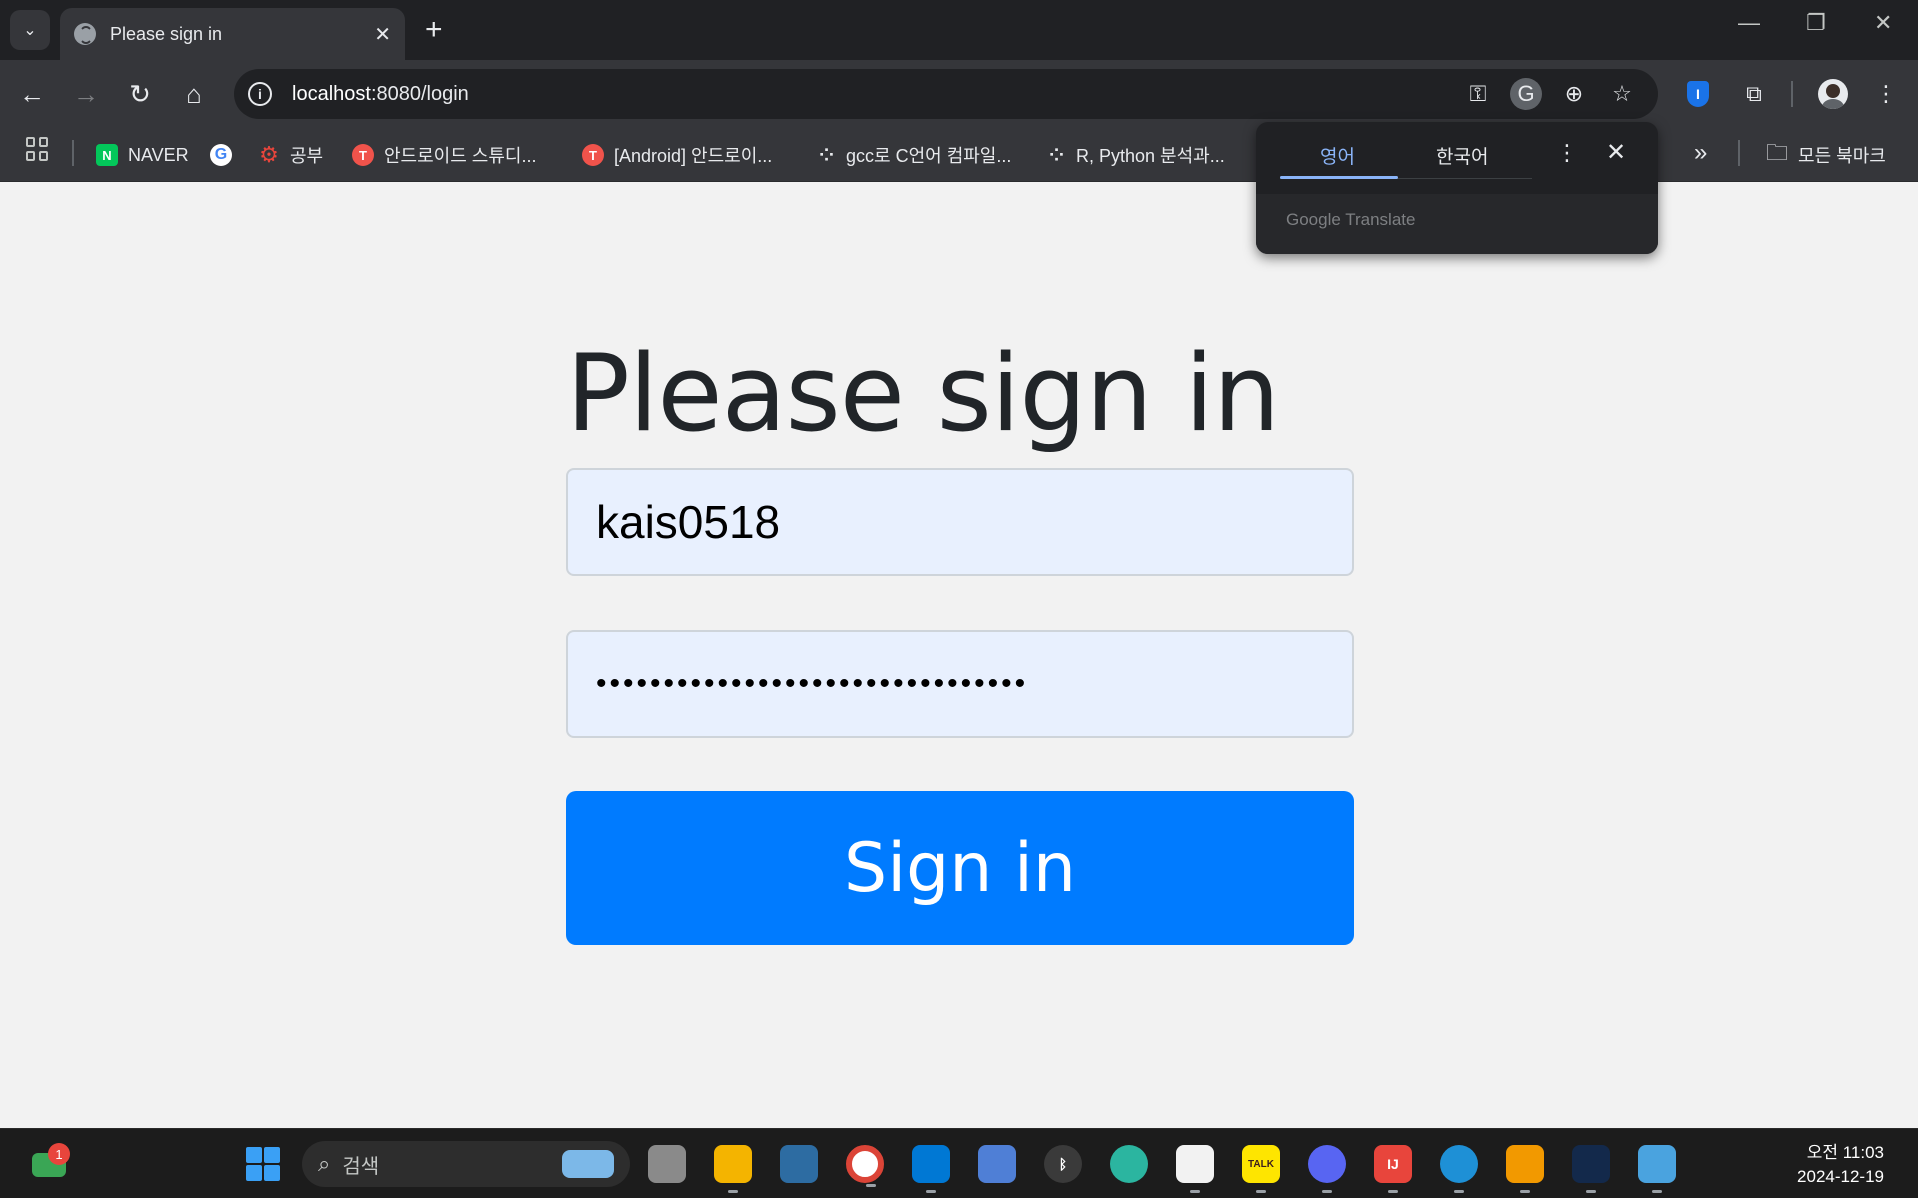 The height and width of the screenshot is (1198, 1918). What do you see at coordinates (382, 34) in the screenshot?
I see `close-tab-icon: ✕` at bounding box center [382, 34].